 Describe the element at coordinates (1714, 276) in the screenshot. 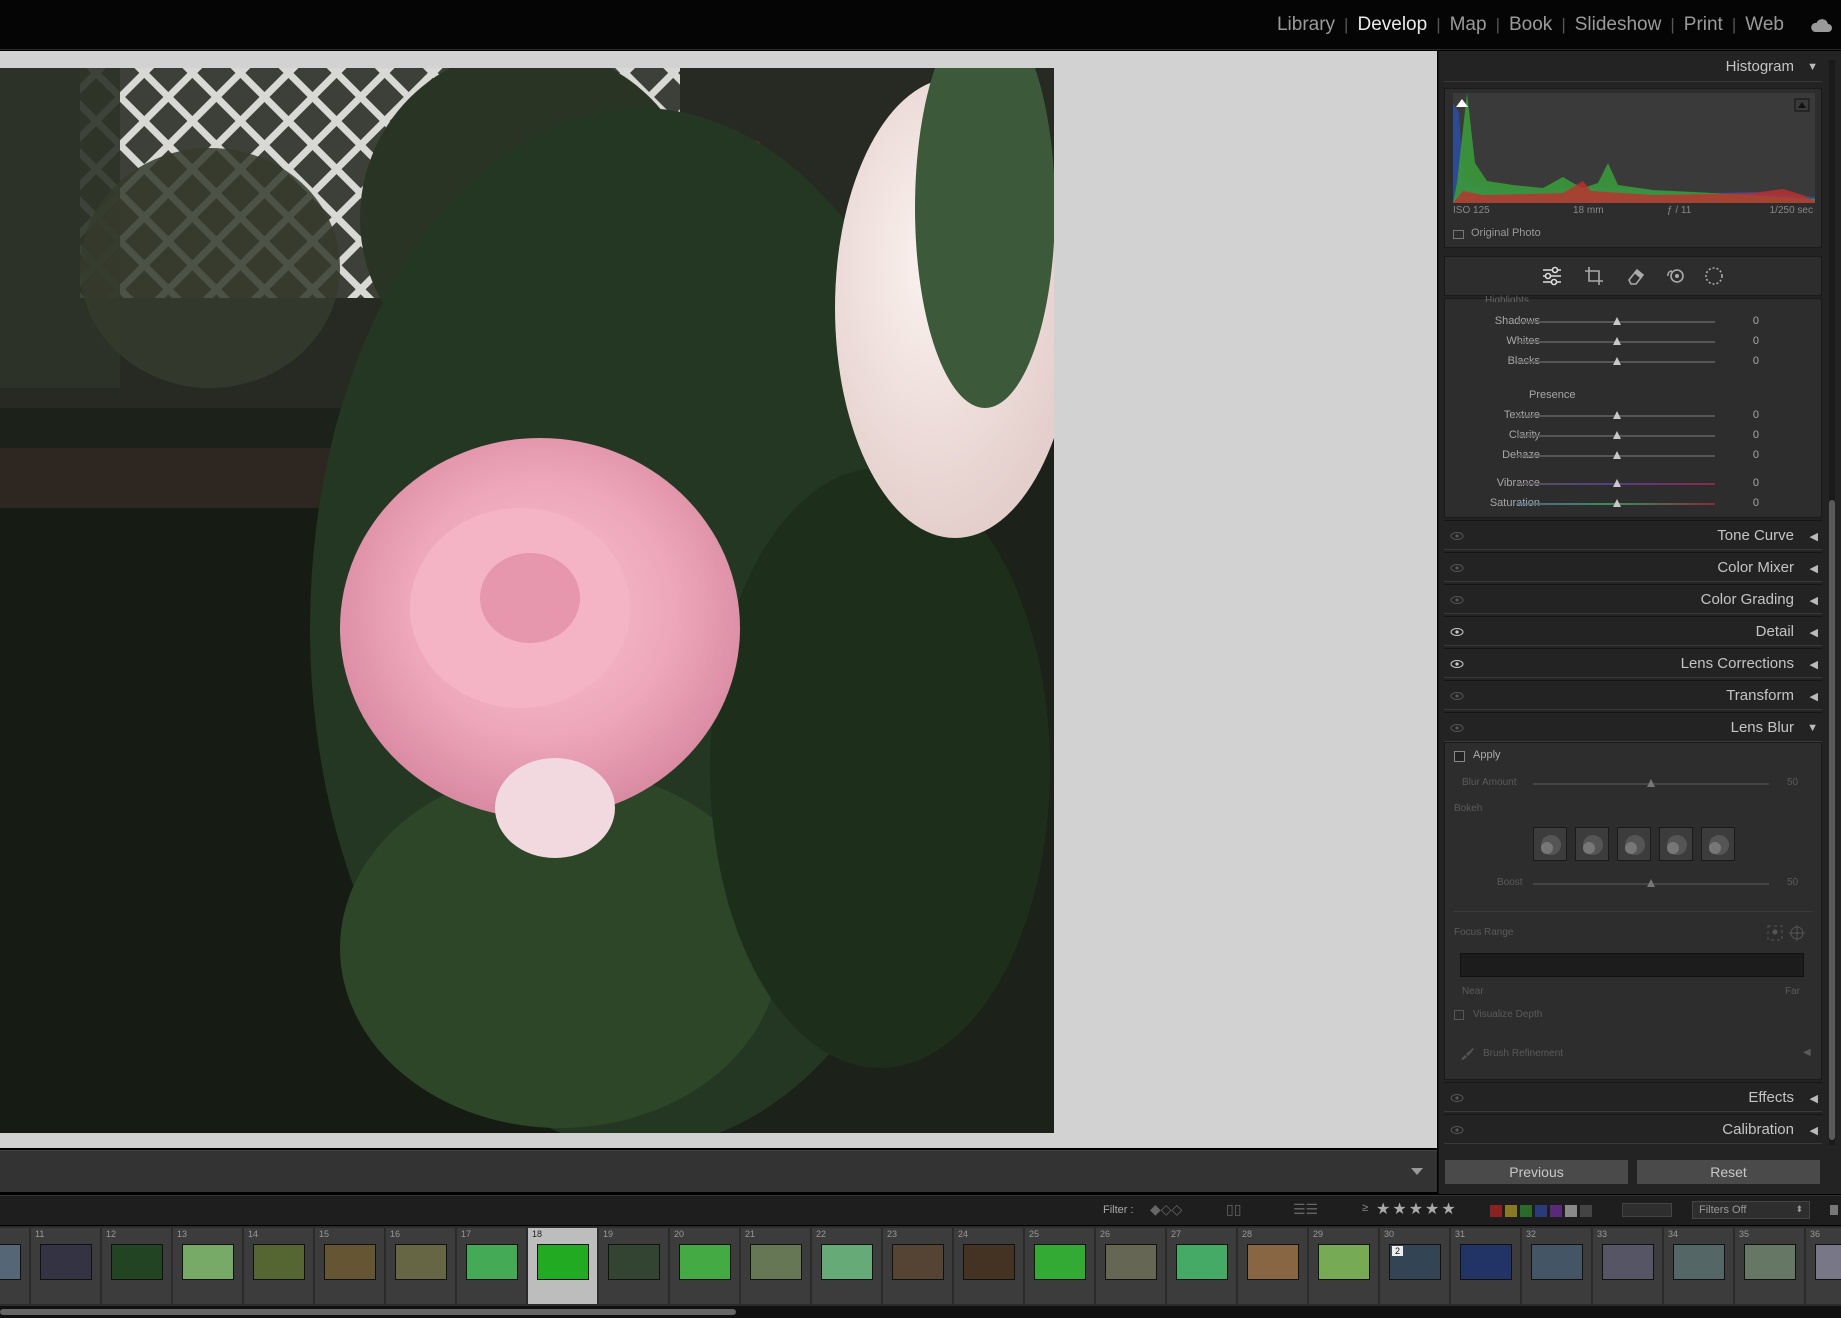

I see `masking-icon` at that location.